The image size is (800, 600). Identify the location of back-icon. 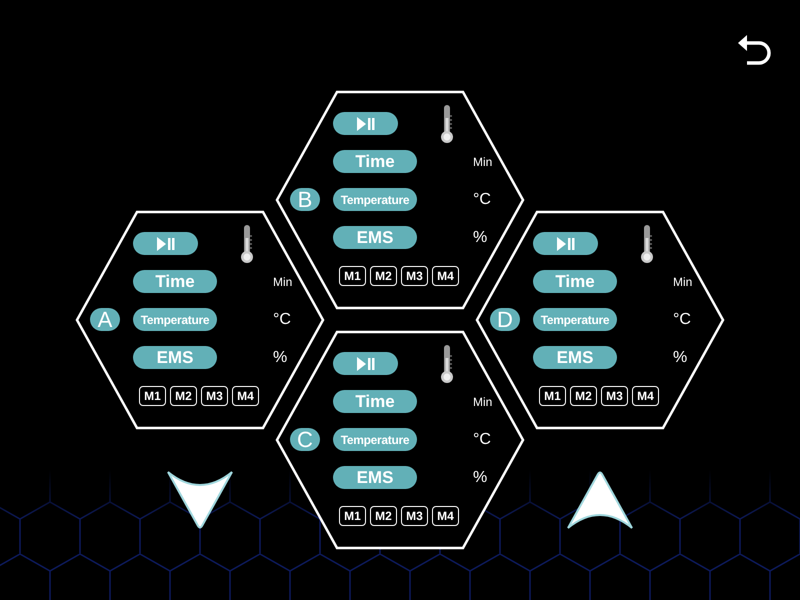
(755, 50).